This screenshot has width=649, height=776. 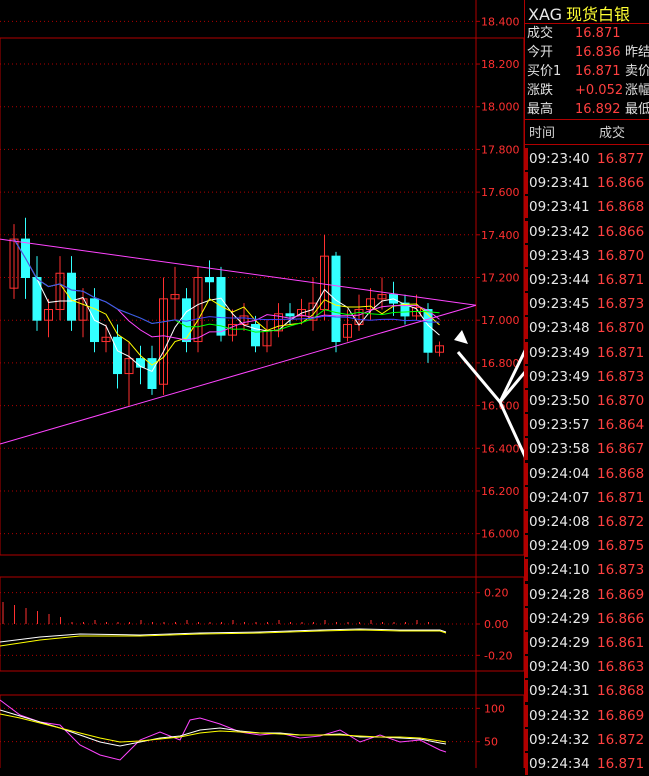 I want to click on tick-row: 09:24:04 16.868, so click(x=586, y=474).